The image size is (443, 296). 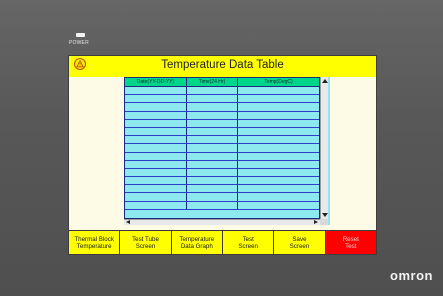 I want to click on test-tube-screen-button: Test Tube Screen, so click(x=146, y=242).